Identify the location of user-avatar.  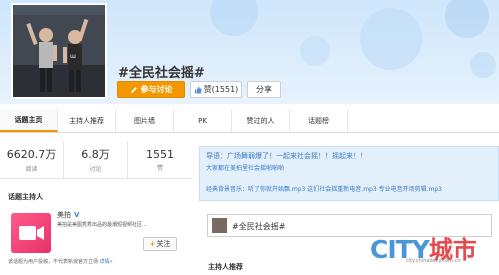
(219, 225).